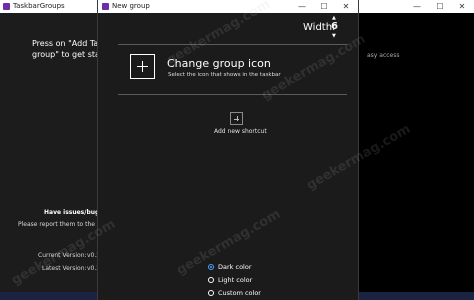  I want to click on intro-text-line1: Press on "Add Tas, so click(67, 43).